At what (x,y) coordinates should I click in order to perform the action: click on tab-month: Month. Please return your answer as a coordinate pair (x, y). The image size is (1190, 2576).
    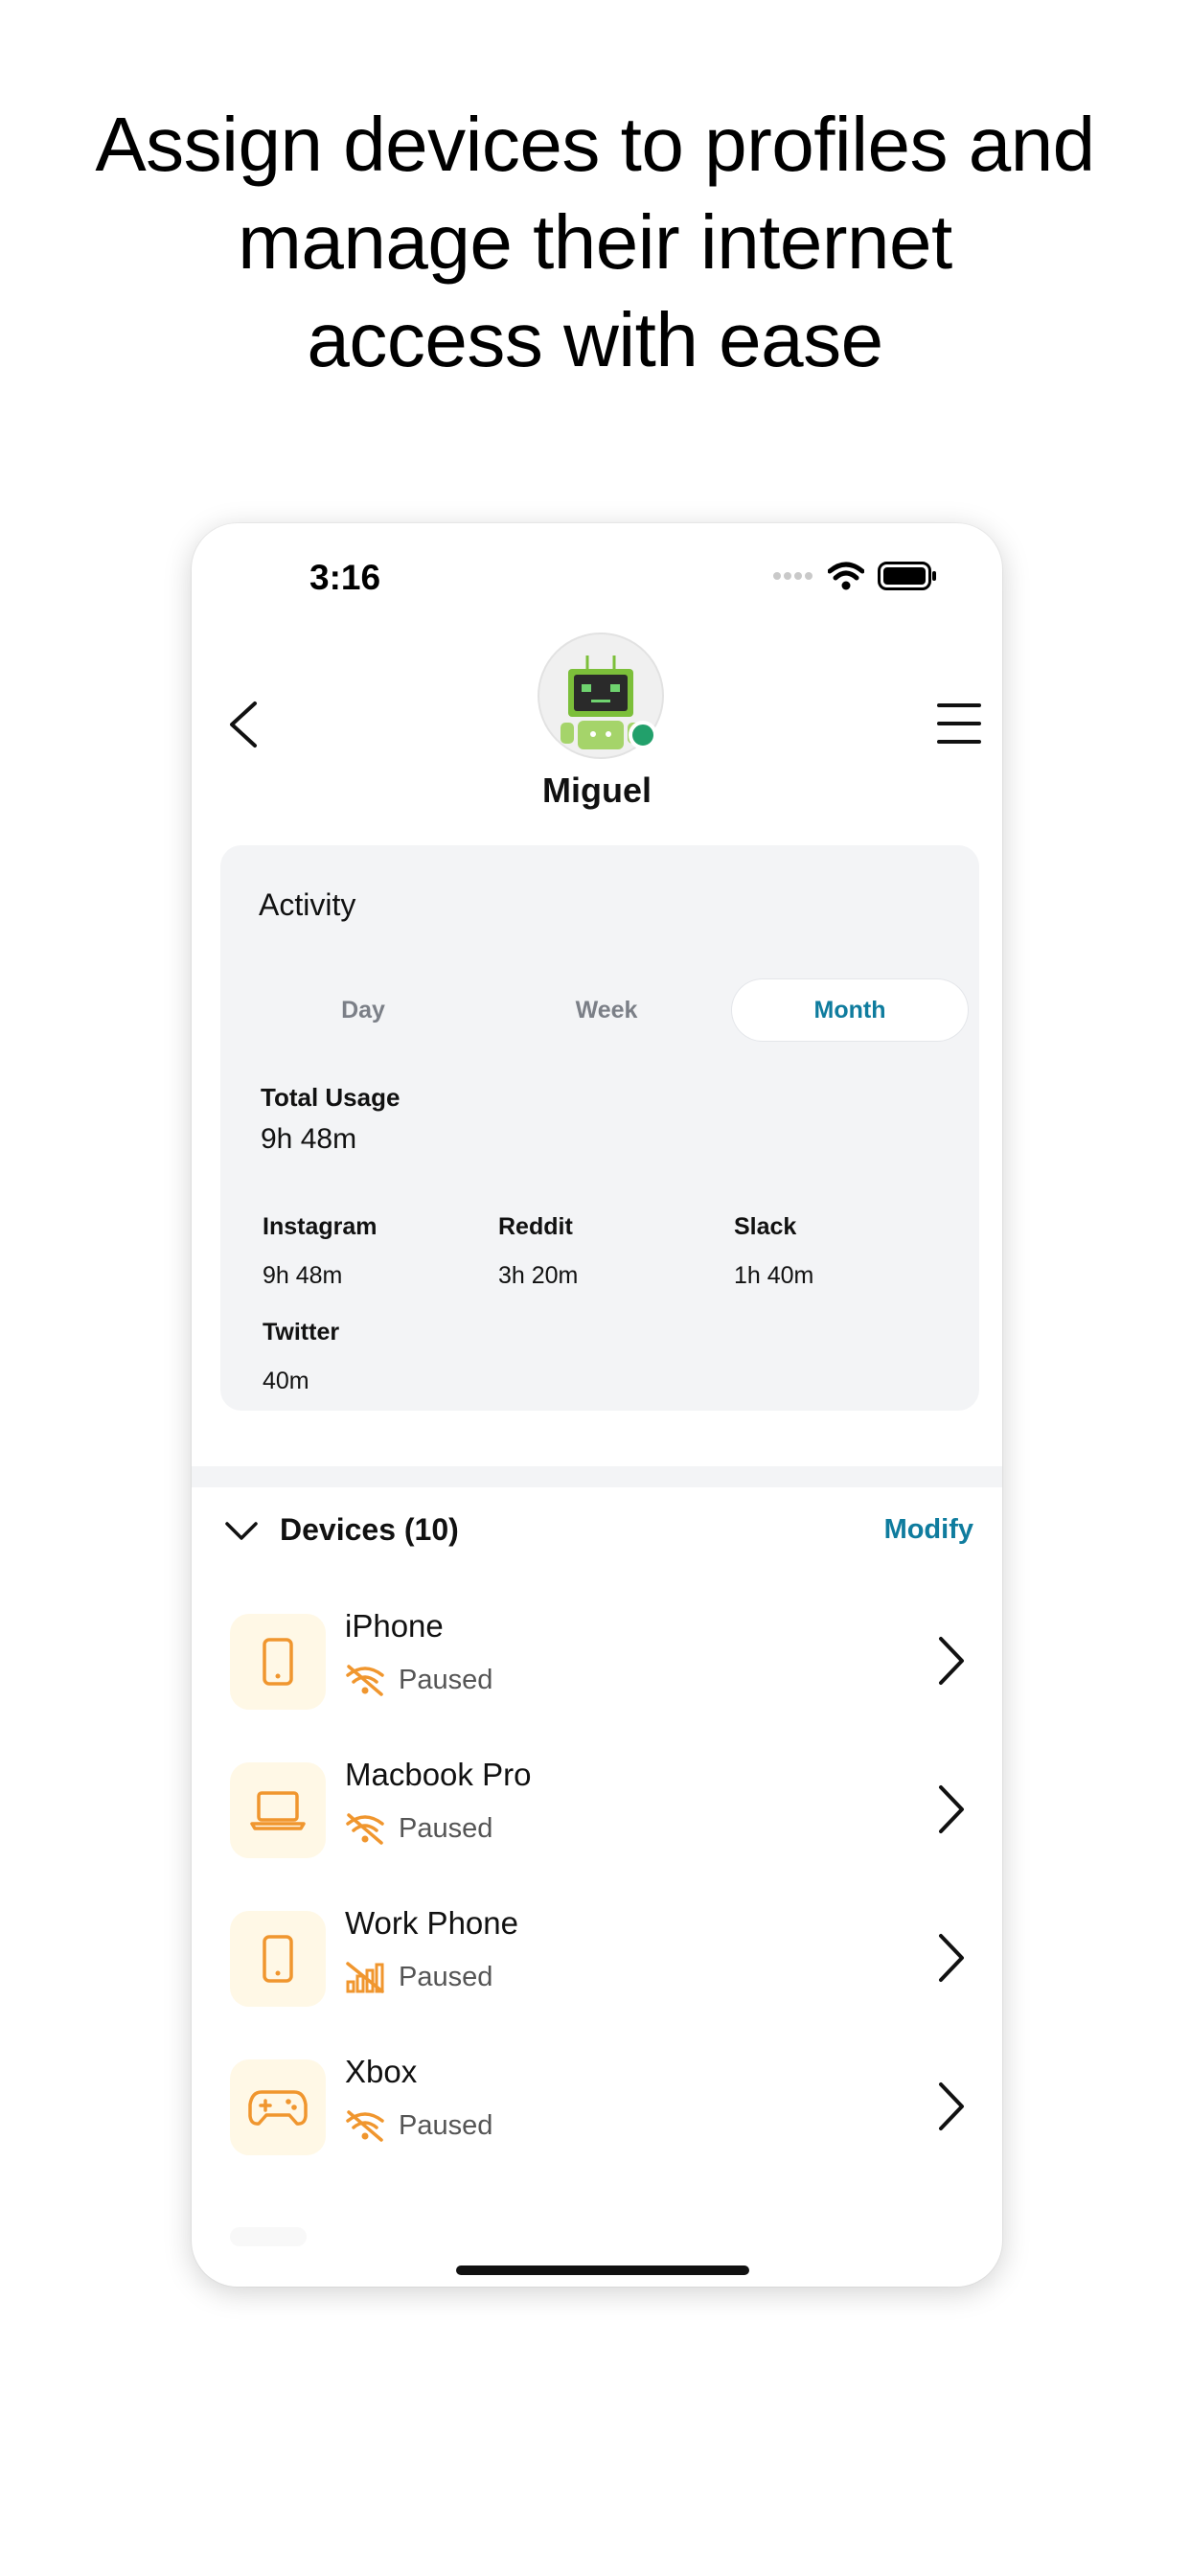
    Looking at the image, I should click on (850, 1010).